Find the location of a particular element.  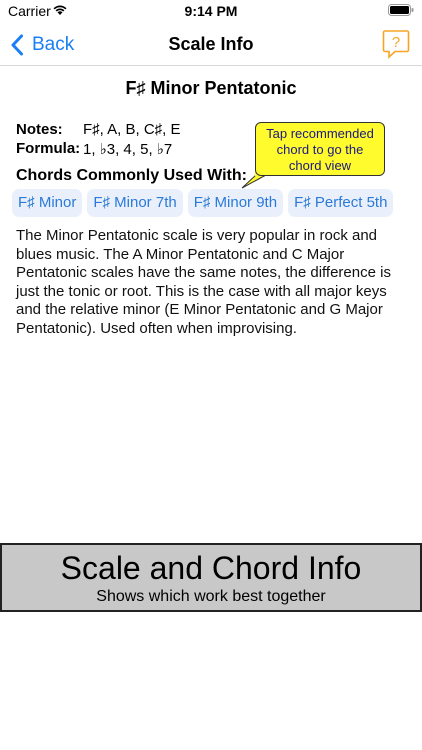

chord-chip-f-sharp-minor-7th: F♯ Minor 7th is located at coordinates (135, 203).